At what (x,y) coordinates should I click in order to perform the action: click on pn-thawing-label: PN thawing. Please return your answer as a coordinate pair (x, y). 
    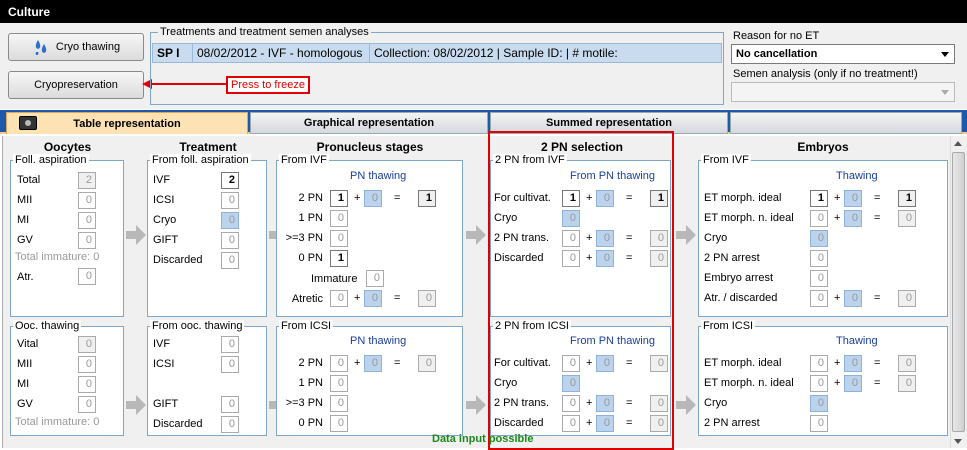
    Looking at the image, I should click on (378, 341).